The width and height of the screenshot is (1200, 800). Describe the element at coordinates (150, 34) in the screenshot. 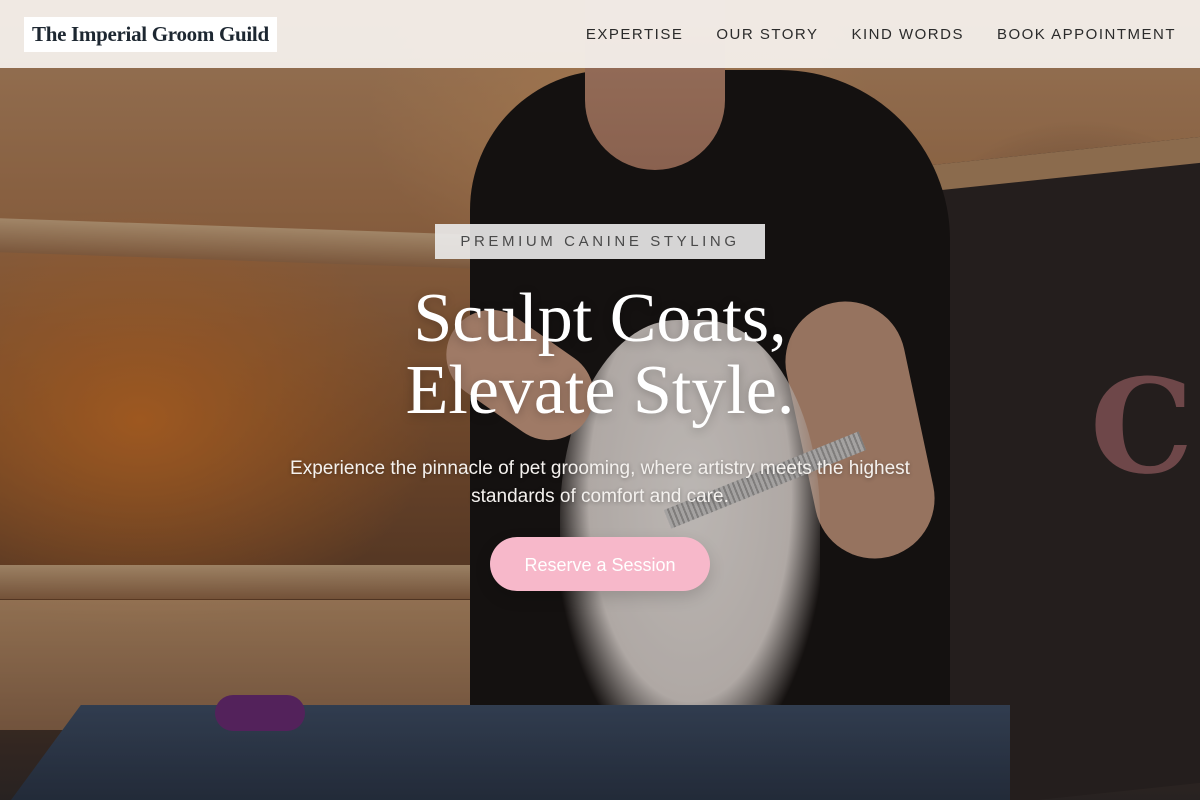

I see `site-logo: The Imperial Groom Guild` at that location.